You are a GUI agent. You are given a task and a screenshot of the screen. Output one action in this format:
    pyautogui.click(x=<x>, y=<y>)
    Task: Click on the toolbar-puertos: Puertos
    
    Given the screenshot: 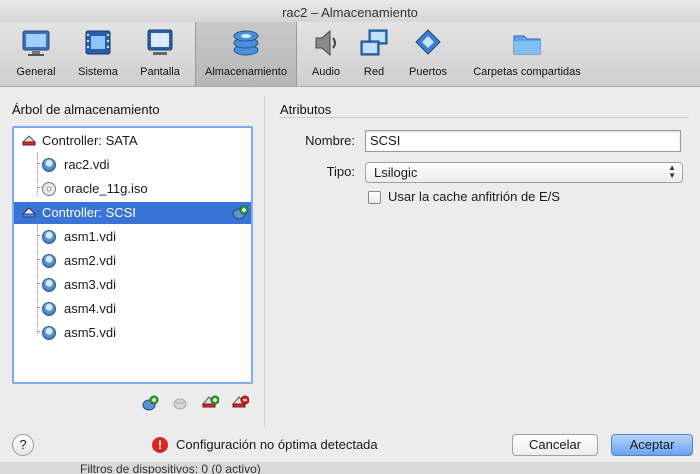 What is the action you would take?
    pyautogui.click(x=428, y=54)
    